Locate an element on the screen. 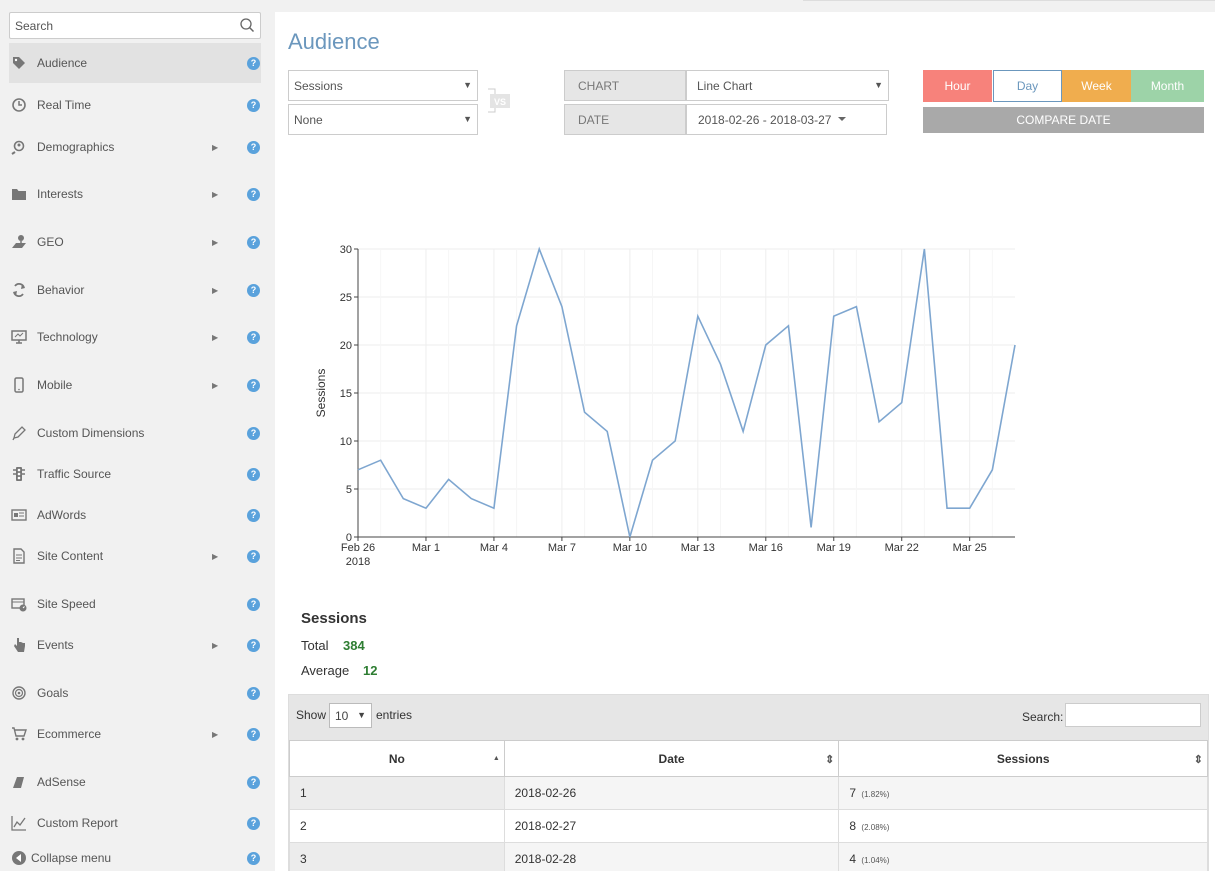 Image resolution: width=1215 pixels, height=871 pixels. compare-date-button: COMPARE DATE is located at coordinates (1063, 120).